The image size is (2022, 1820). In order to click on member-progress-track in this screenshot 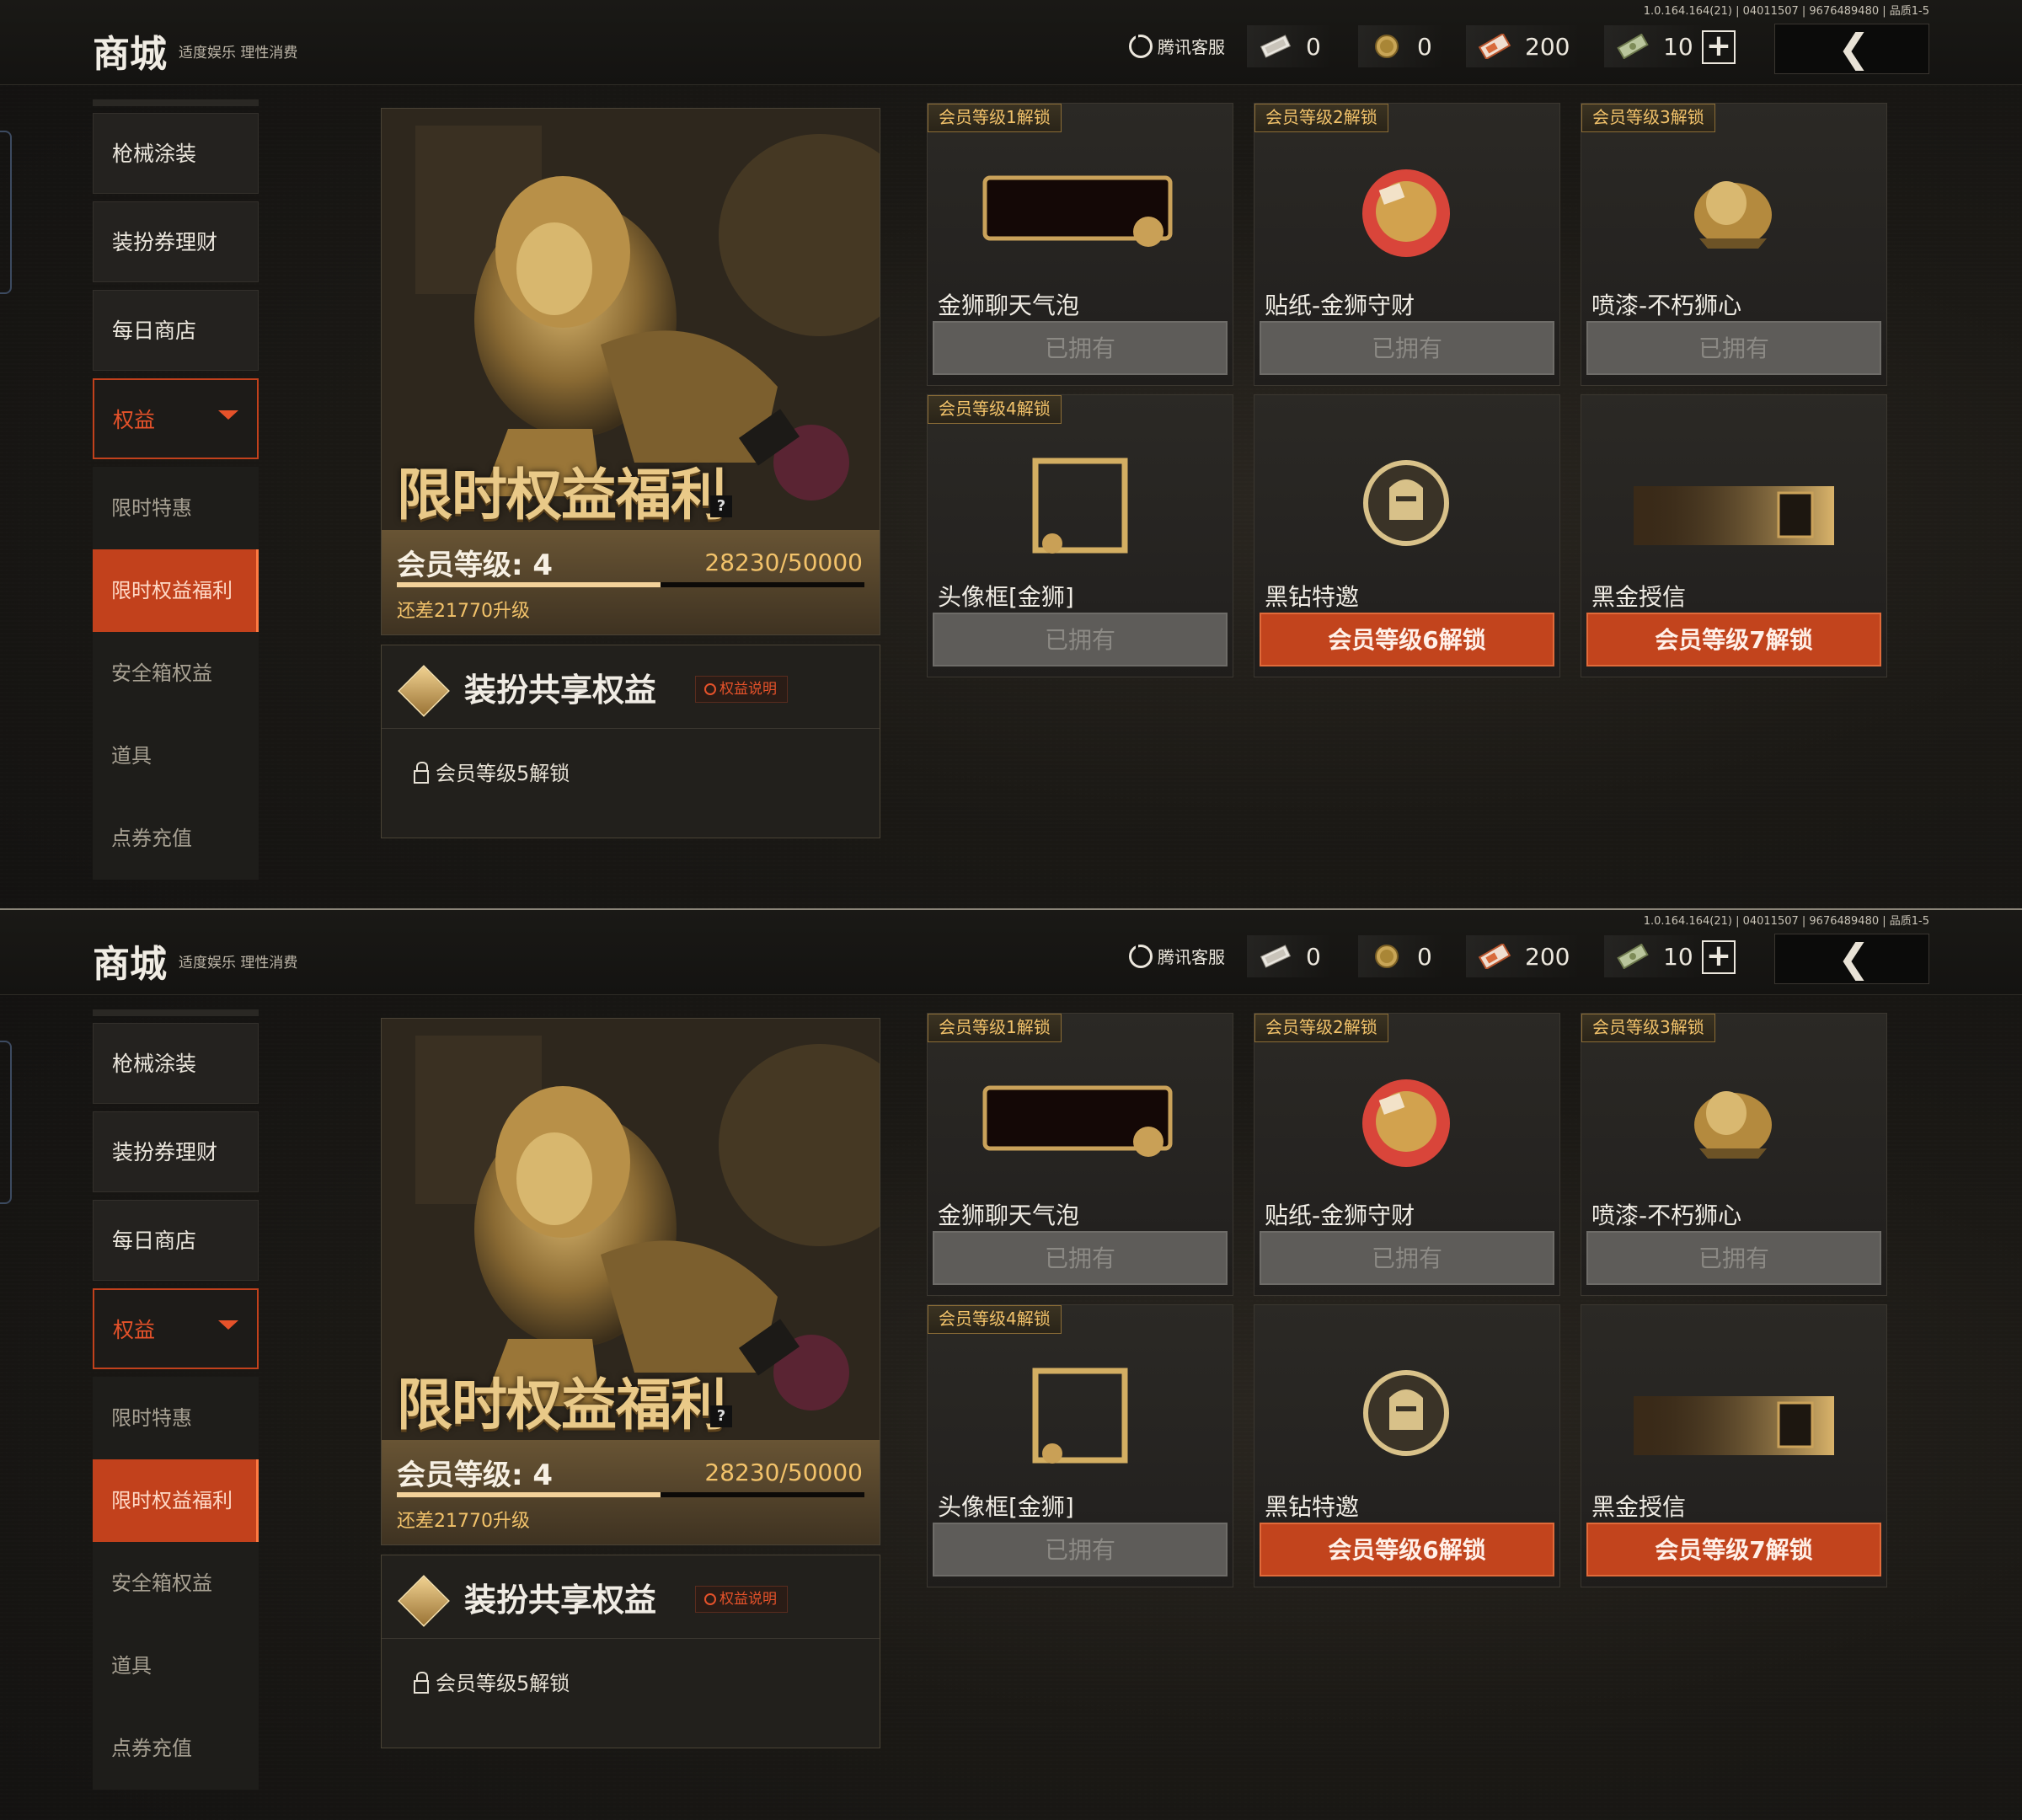, I will do `click(630, 584)`.